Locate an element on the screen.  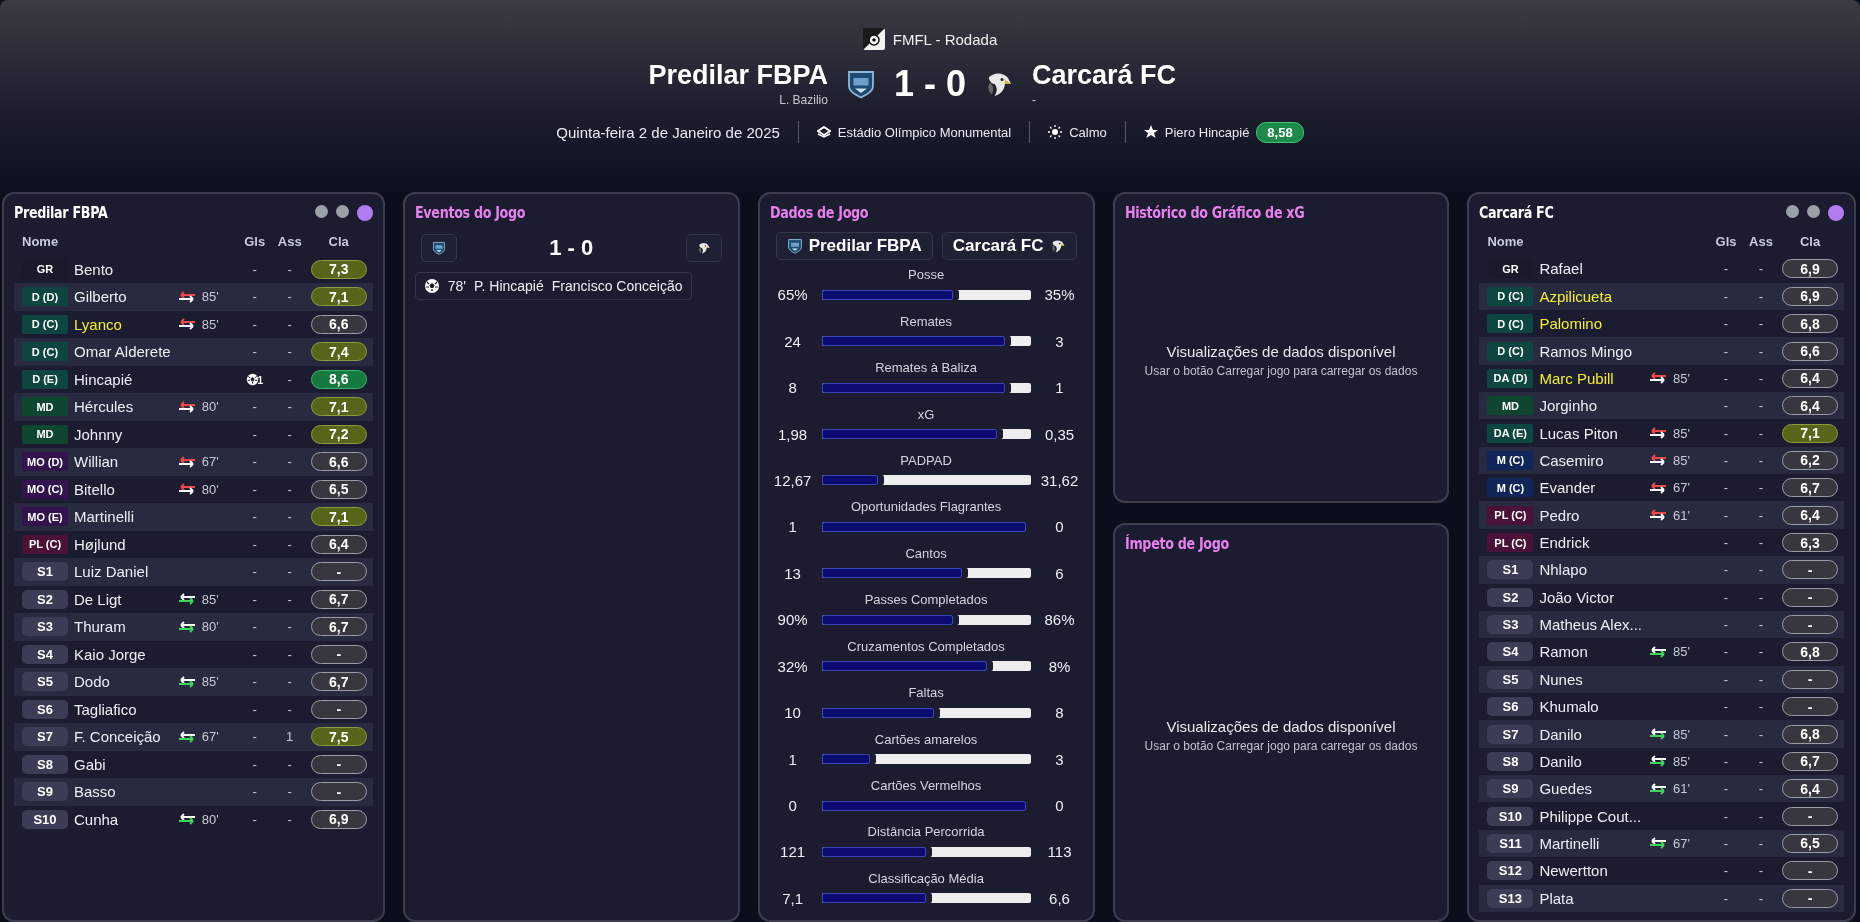
position-badge: S5 is located at coordinates (45, 682).